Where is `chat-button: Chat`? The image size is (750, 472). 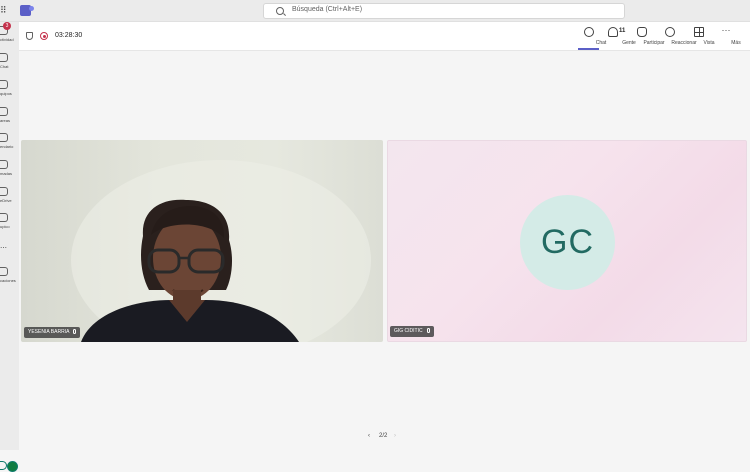 chat-button: Chat is located at coordinates (591, 38).